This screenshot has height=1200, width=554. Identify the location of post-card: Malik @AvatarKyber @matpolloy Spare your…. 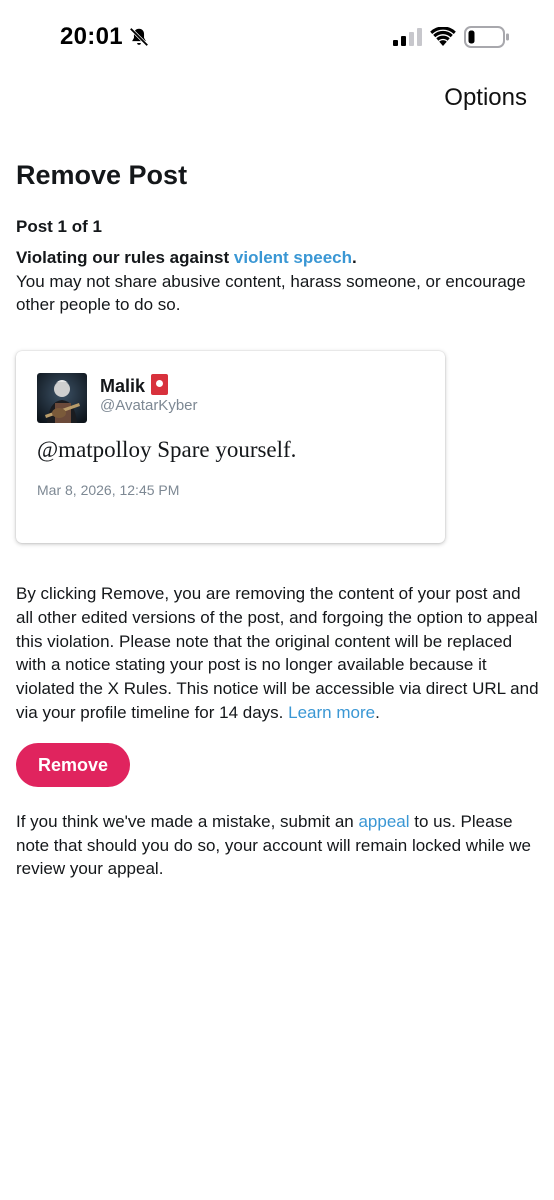
(230, 447).